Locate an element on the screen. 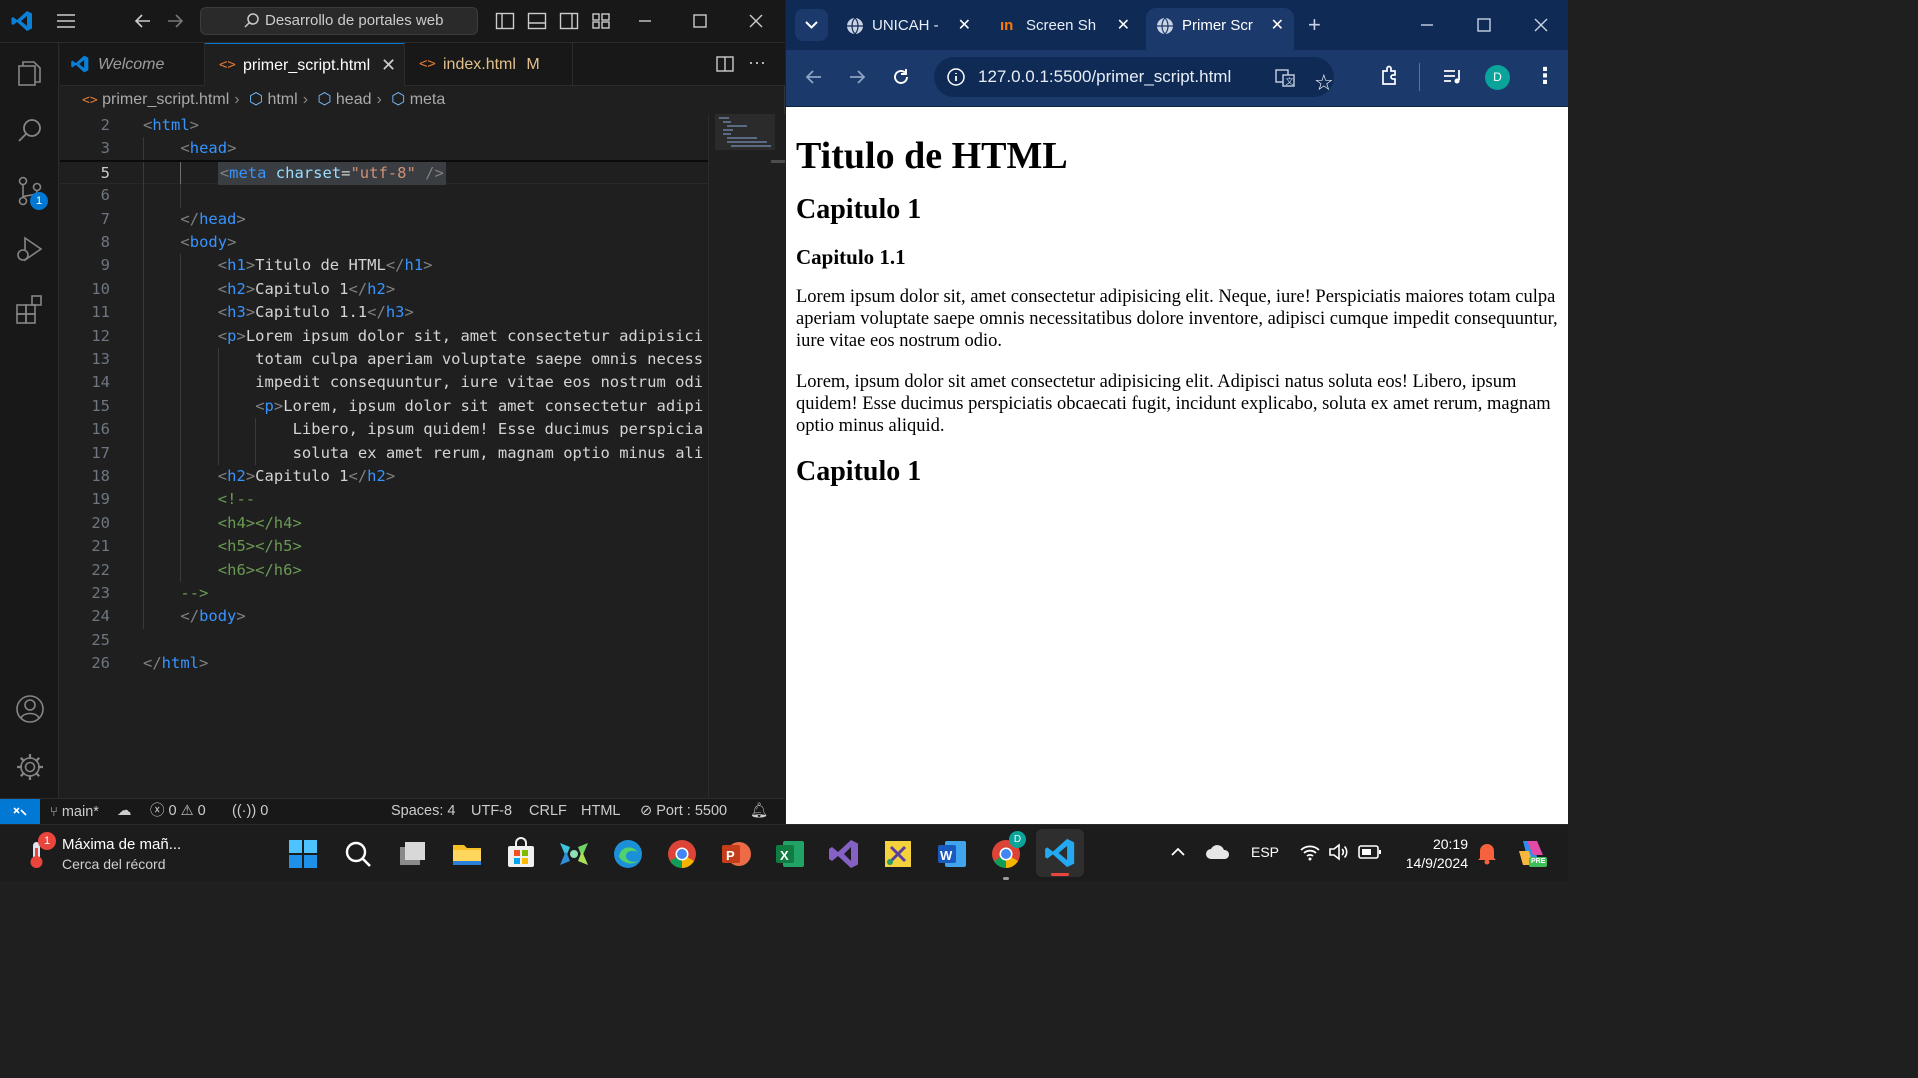 This screenshot has height=1078, width=1918. wifi-icon is located at coordinates (1310, 852).